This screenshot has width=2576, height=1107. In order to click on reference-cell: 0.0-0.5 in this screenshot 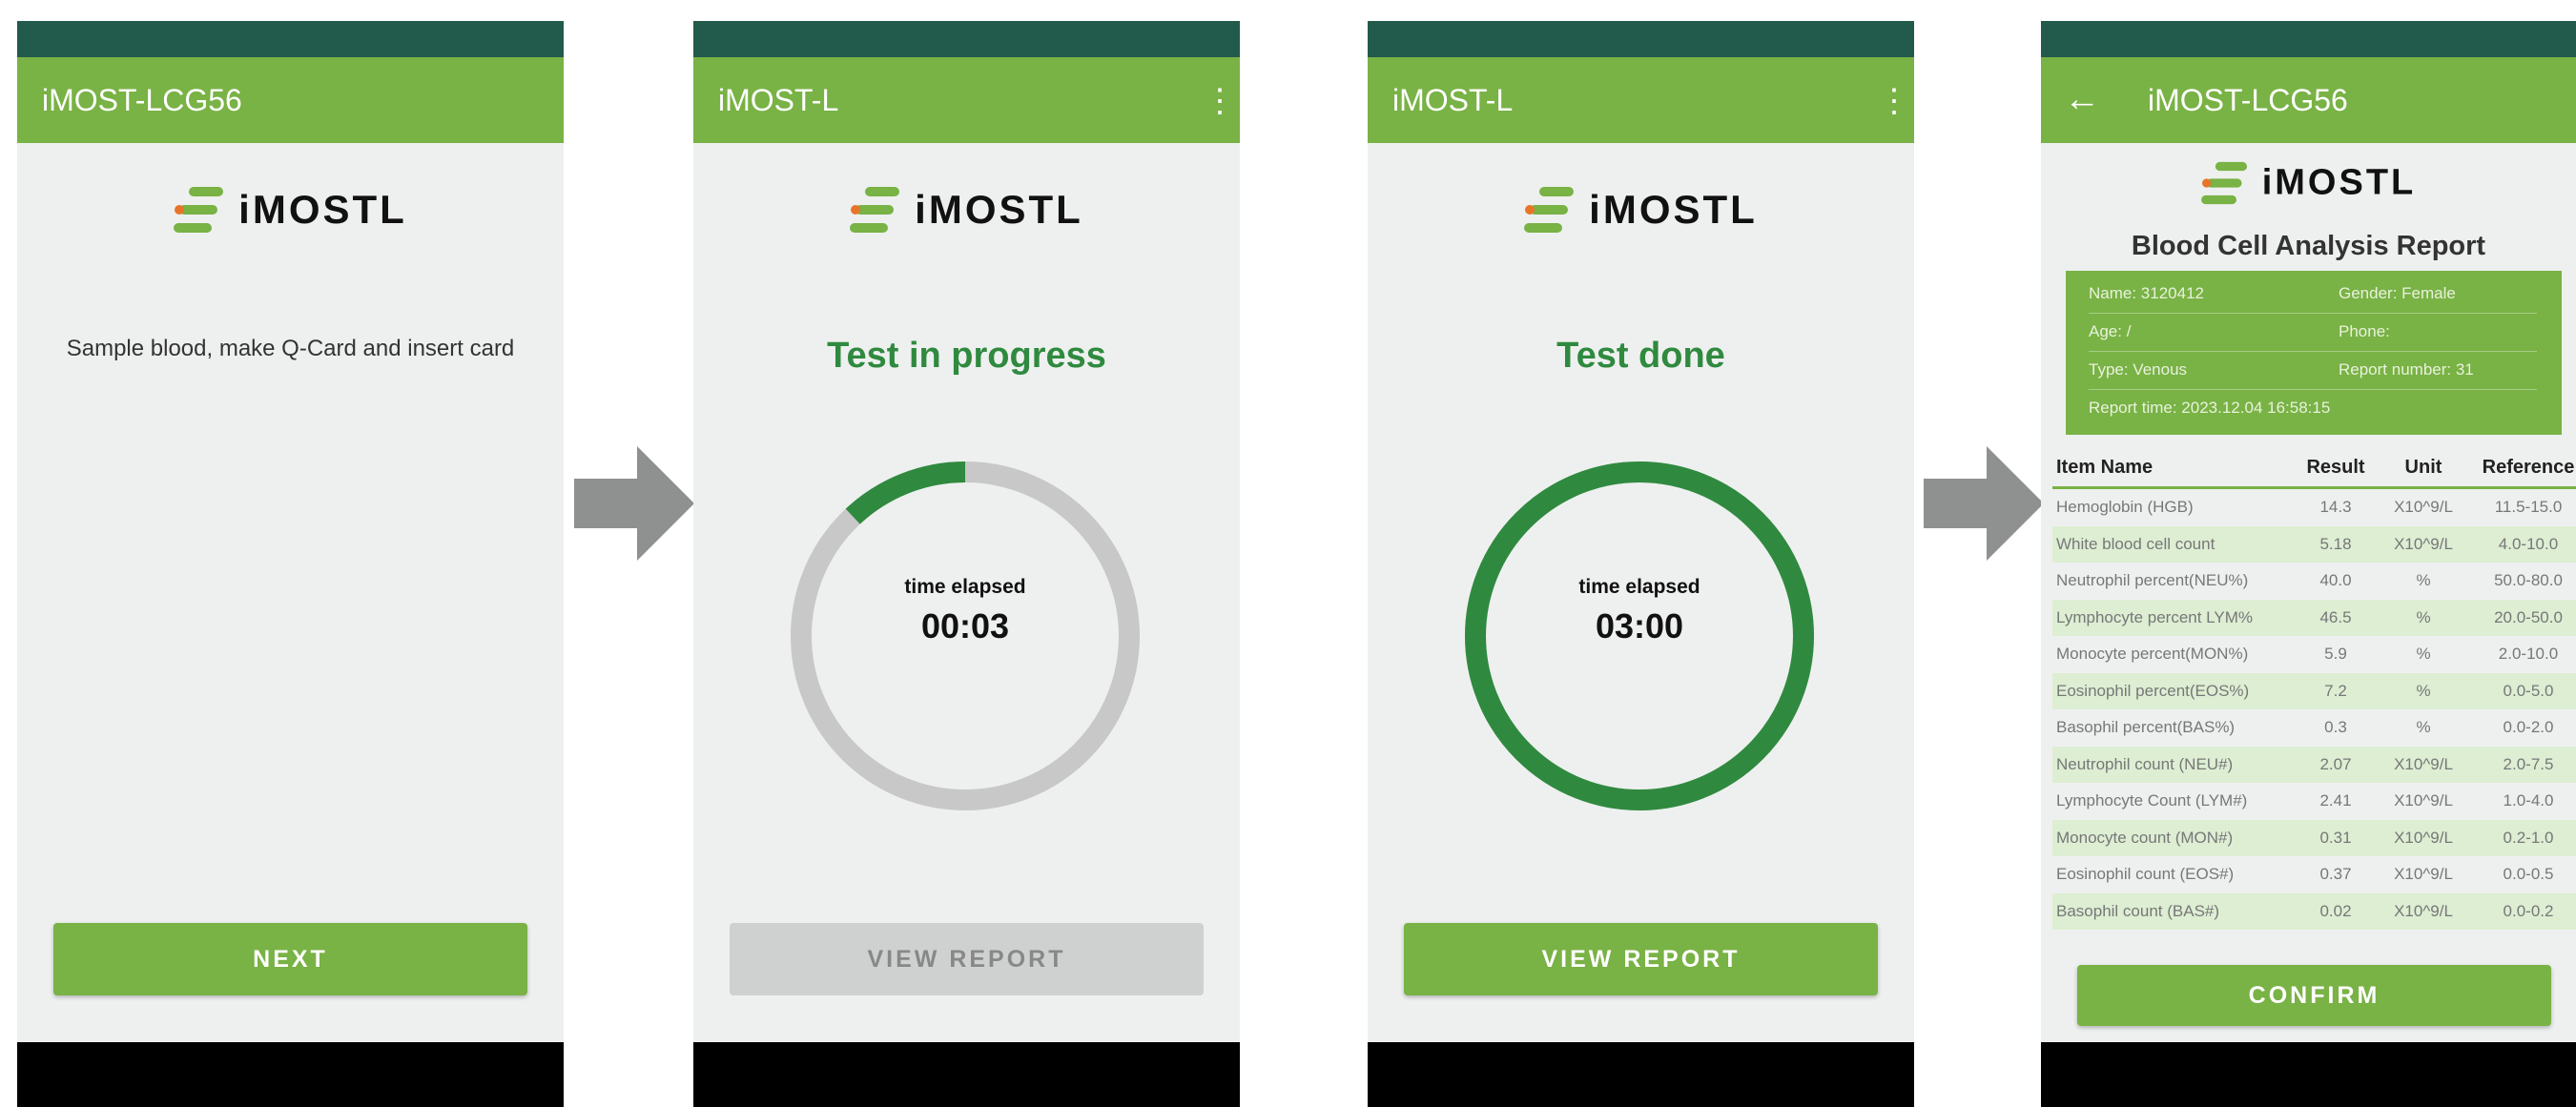, I will do `click(2528, 875)`.